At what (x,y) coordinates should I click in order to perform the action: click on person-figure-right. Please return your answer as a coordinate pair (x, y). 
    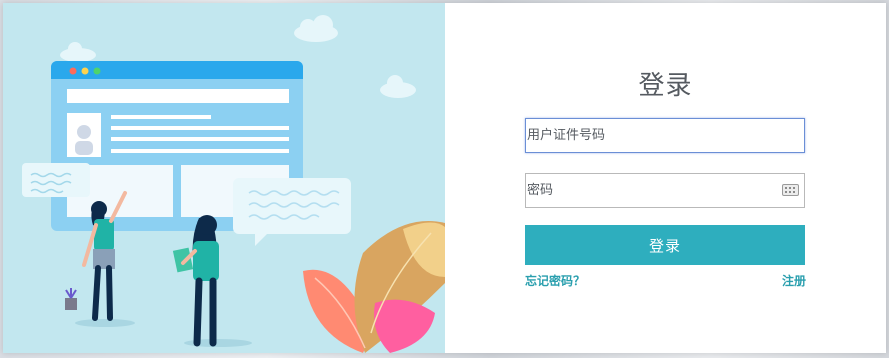
    Looking at the image, I should click on (195, 281).